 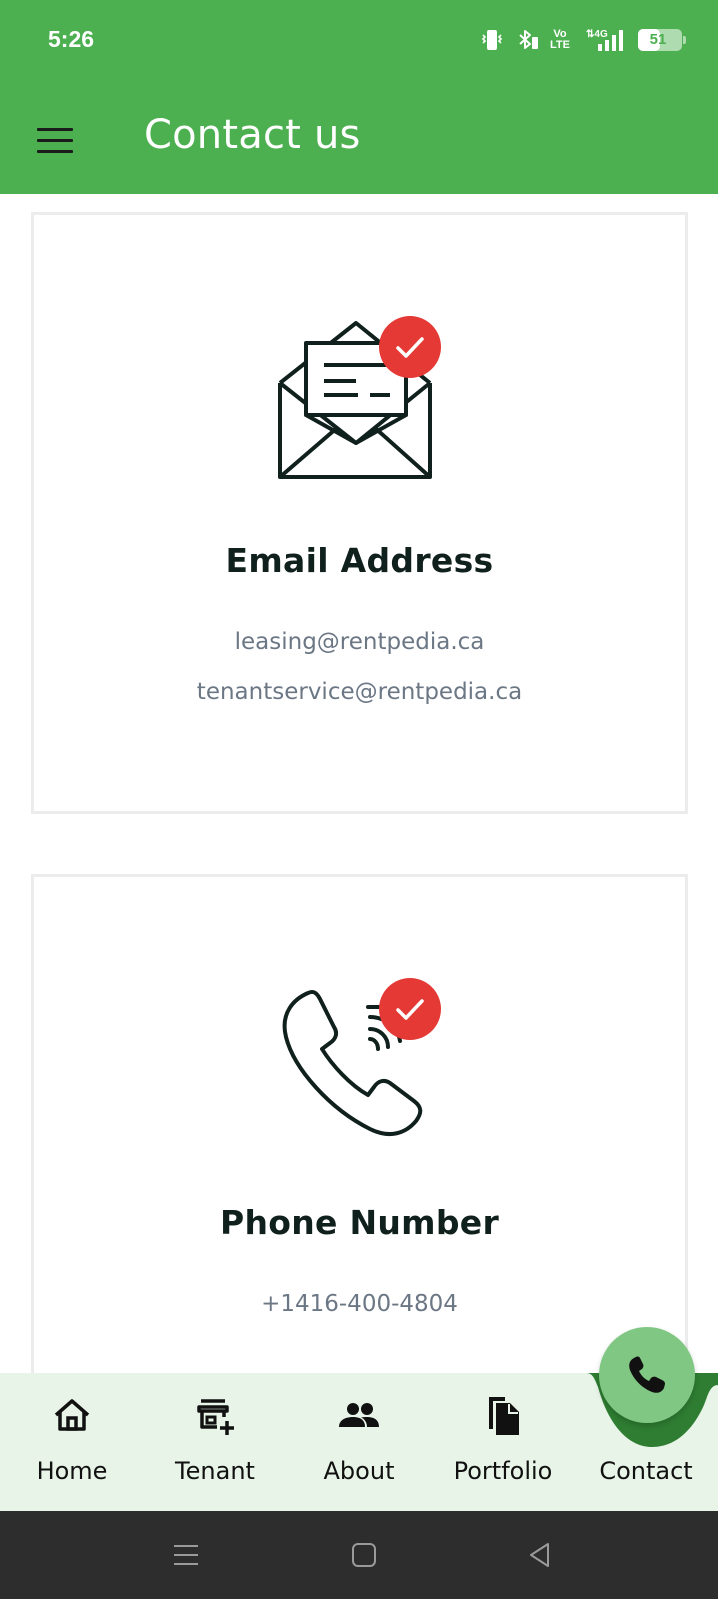 I want to click on volte-icon: Vo LTE, so click(x=560, y=39).